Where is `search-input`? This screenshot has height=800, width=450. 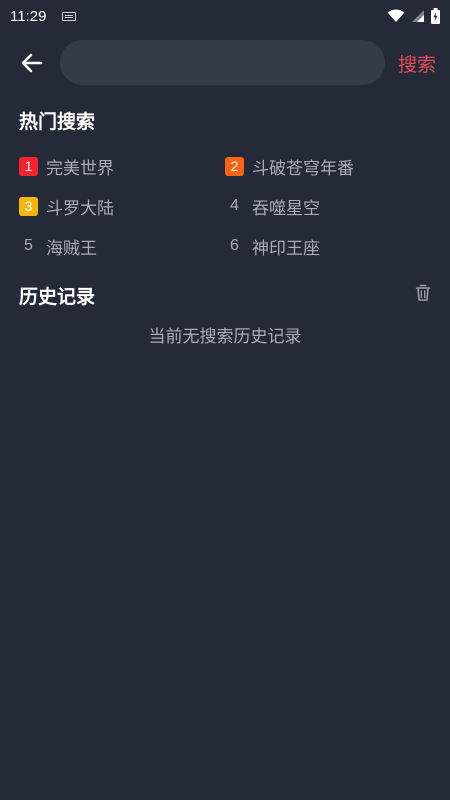 search-input is located at coordinates (222, 62).